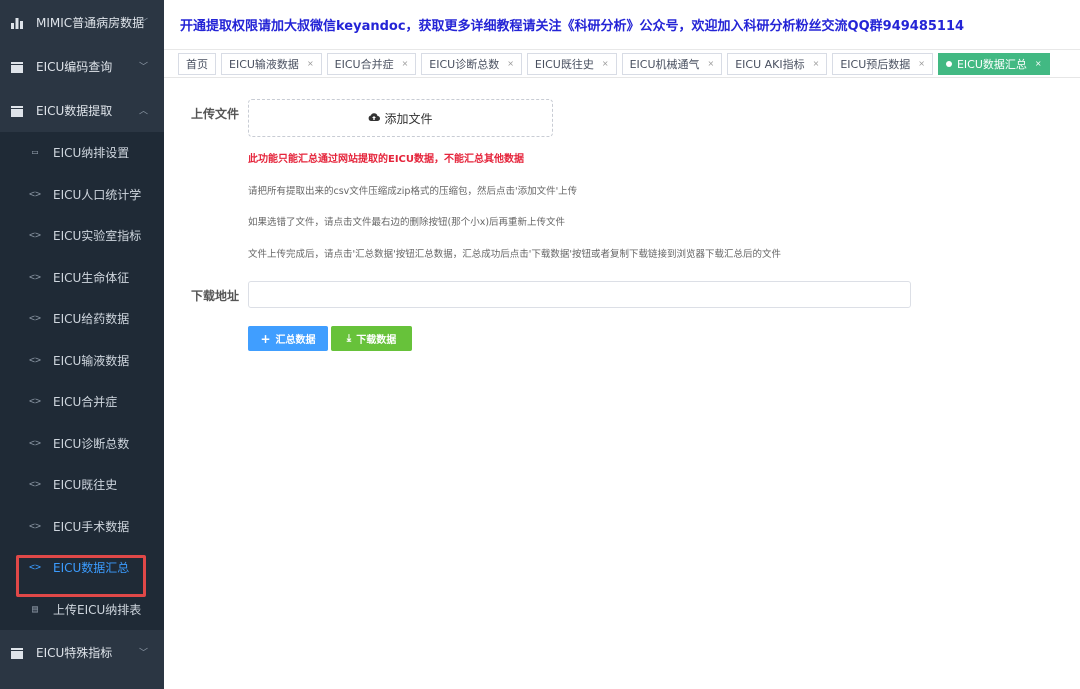 This screenshot has height=689, width=1080. Describe the element at coordinates (215, 114) in the screenshot. I see `upload-label: 上传文件` at that location.